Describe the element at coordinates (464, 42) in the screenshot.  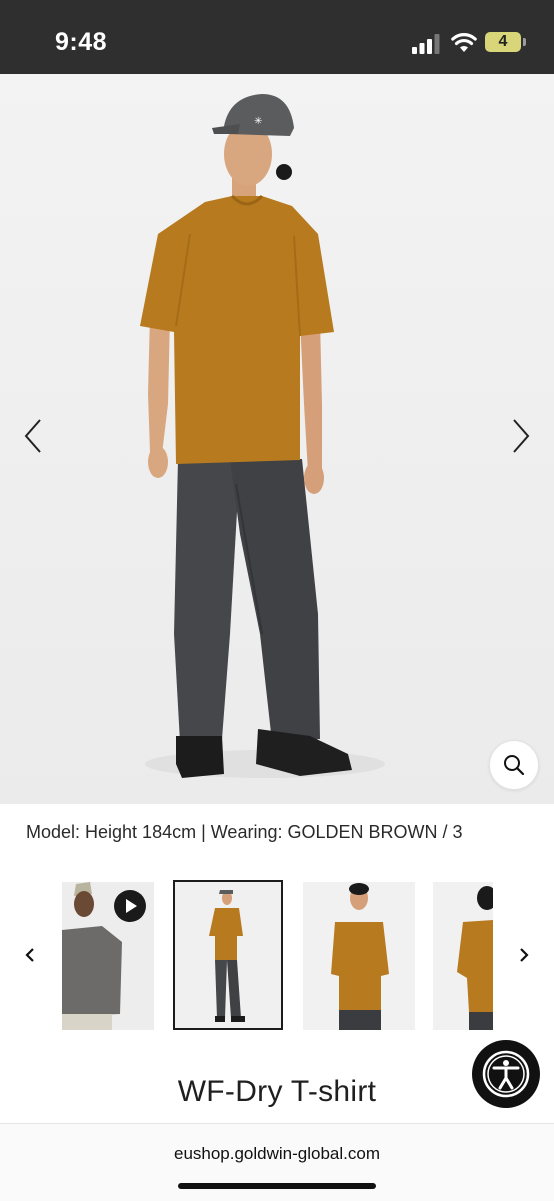
I see `wifi-icon` at that location.